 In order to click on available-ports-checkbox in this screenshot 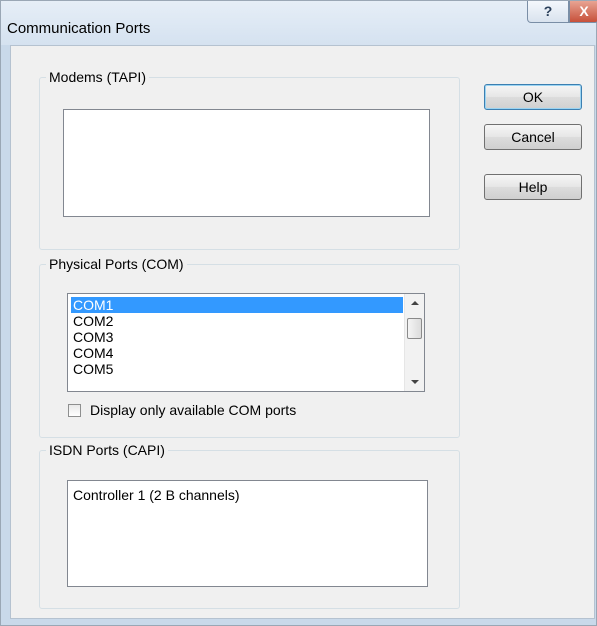, I will do `click(74, 410)`.